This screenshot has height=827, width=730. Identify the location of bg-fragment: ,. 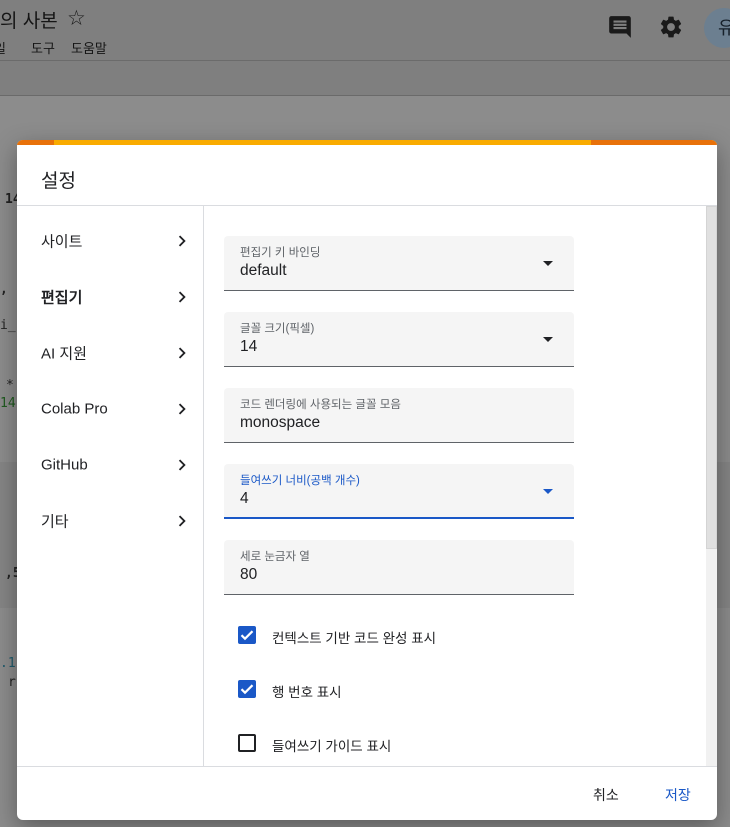
(4, 289).